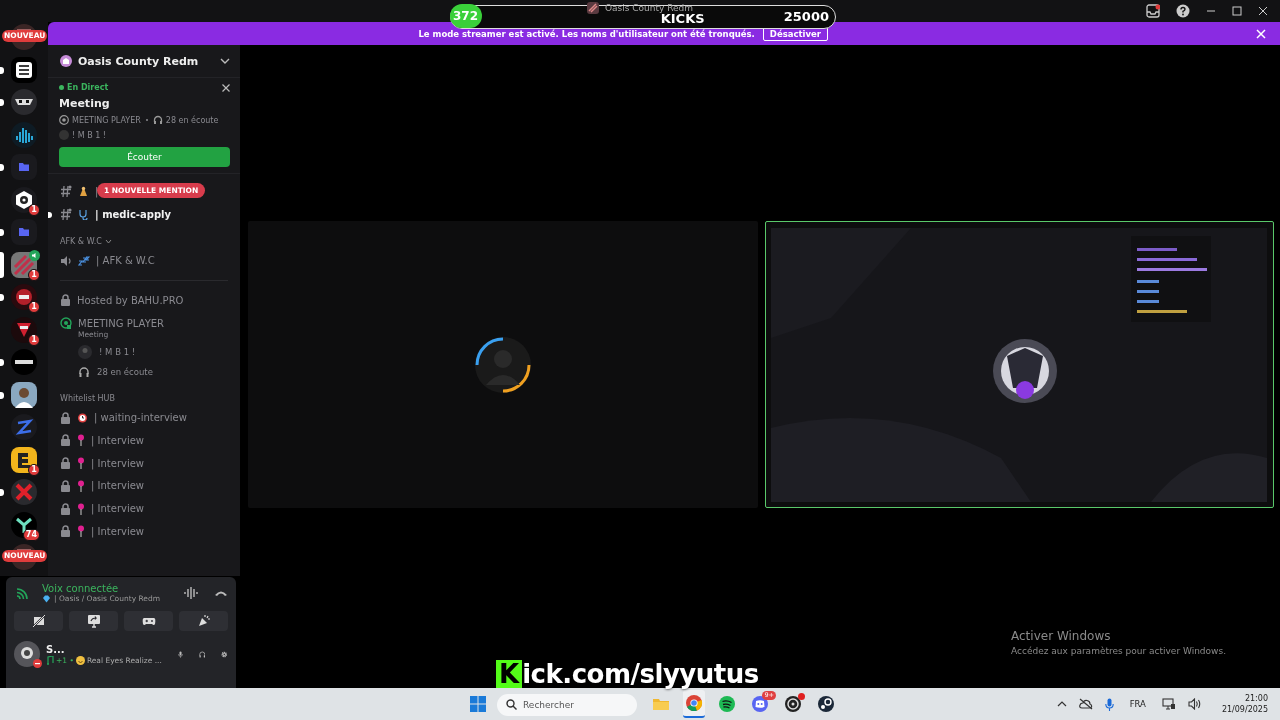  Describe the element at coordinates (1061, 704) in the screenshot. I see `chevron-up-icon` at that location.